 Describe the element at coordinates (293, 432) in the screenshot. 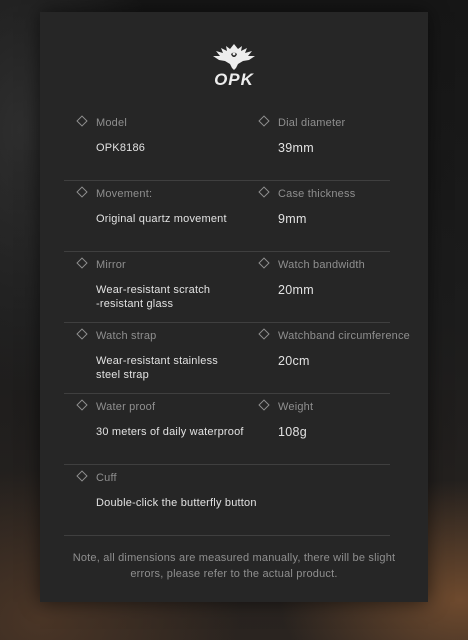

I see `spec-value: 108g` at that location.